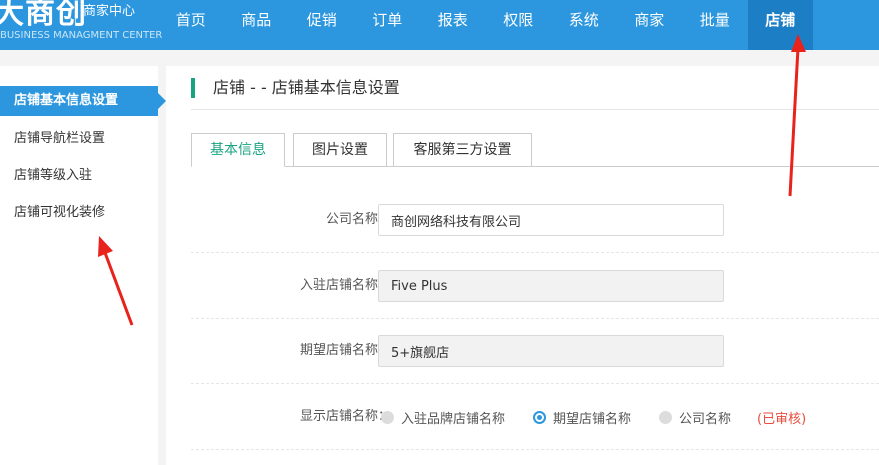 The width and height of the screenshot is (879, 465). I want to click on sidebar-item-label: 店铺导航栏设置, so click(60, 138).